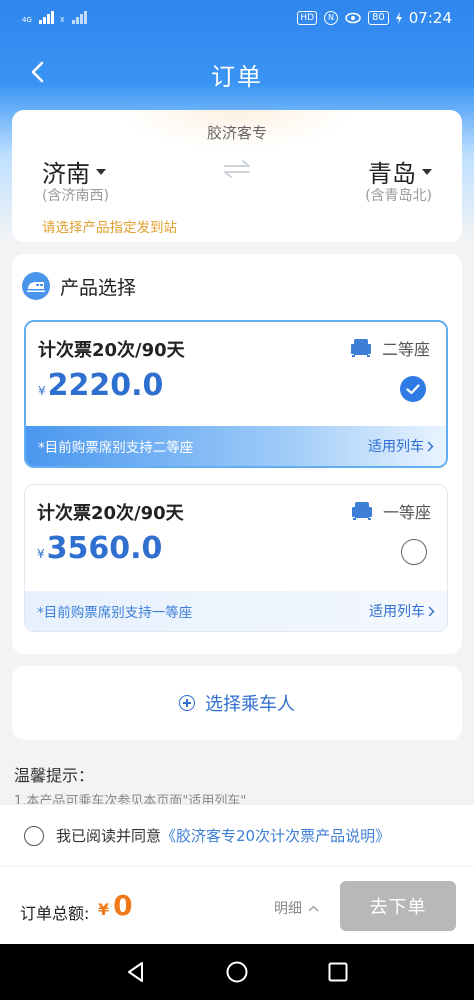 The width and height of the screenshot is (474, 1000). I want to click on signal-1-label: 4G, so click(27, 20).